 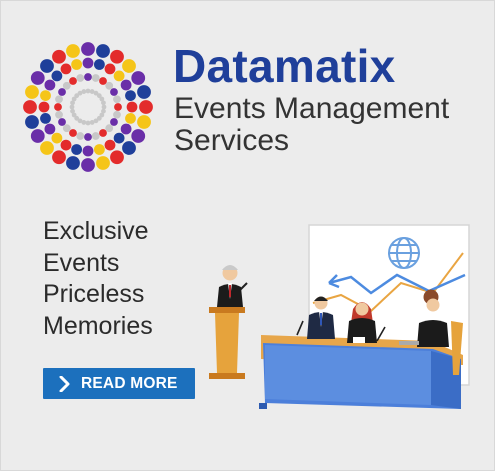 I want to click on slogan: Exclusive Events Priceless Memories, so click(x=98, y=279).